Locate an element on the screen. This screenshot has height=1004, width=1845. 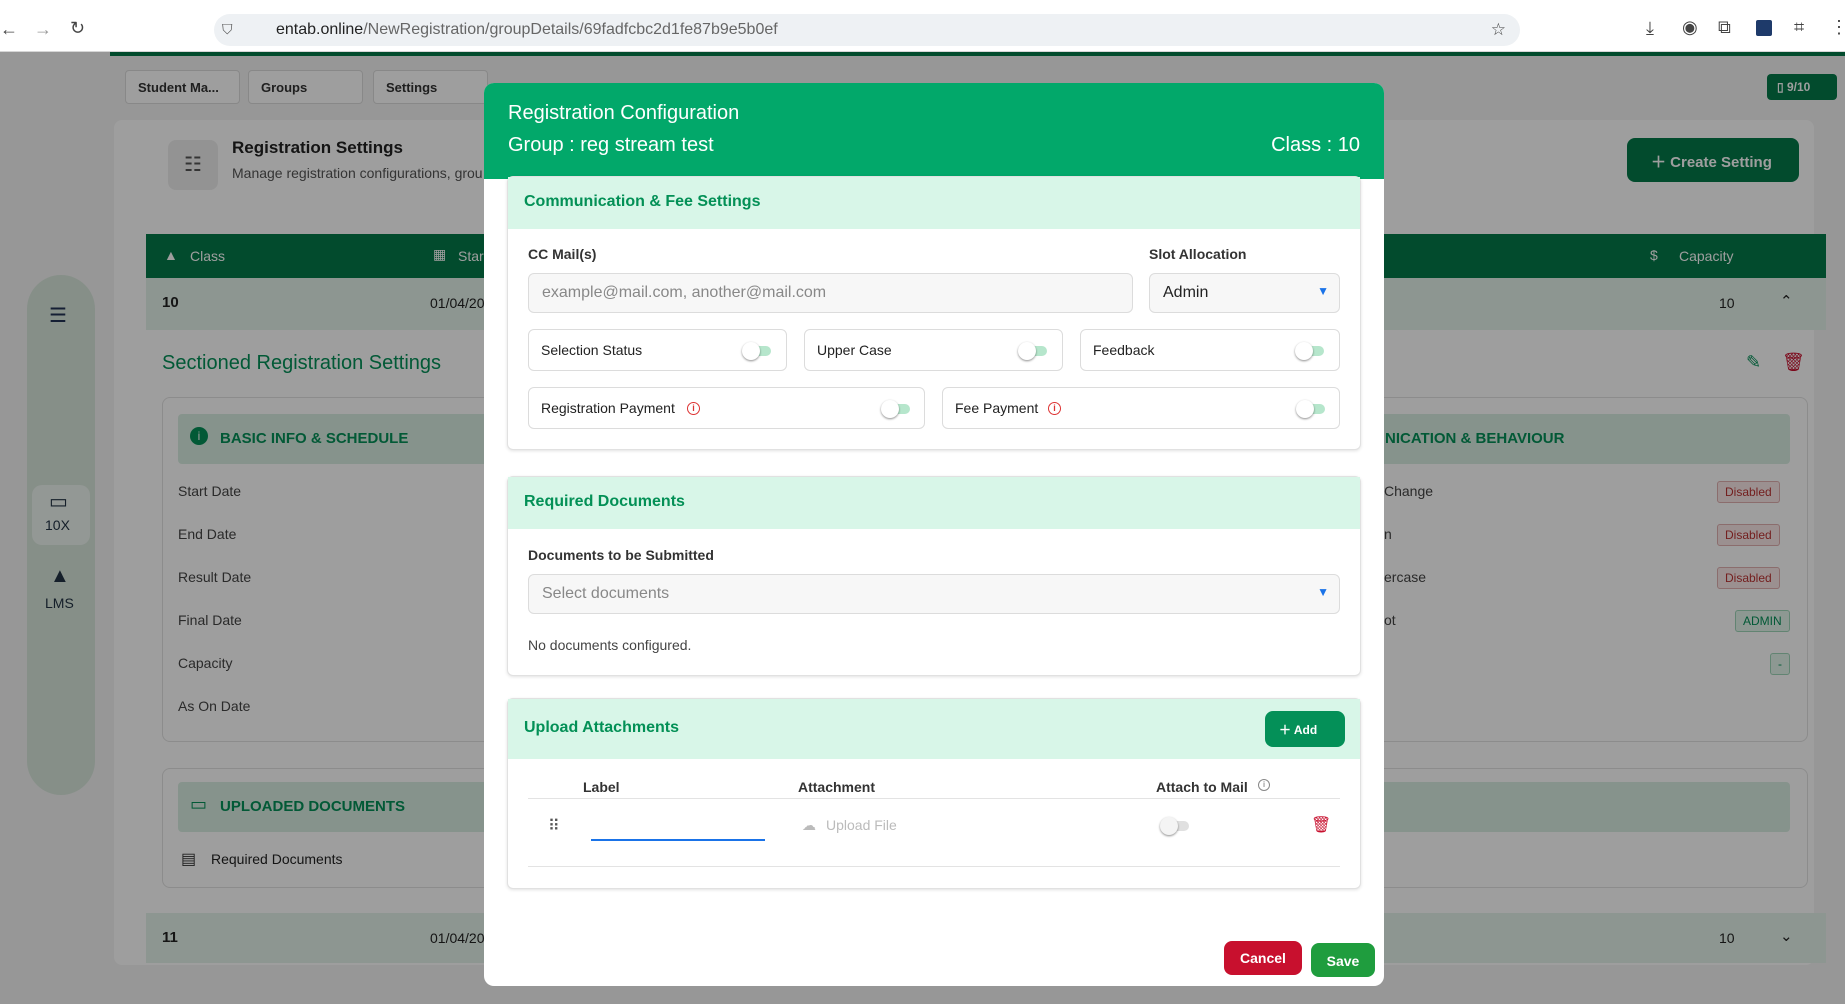
toggle-label: Selection Status is located at coordinates (592, 350).